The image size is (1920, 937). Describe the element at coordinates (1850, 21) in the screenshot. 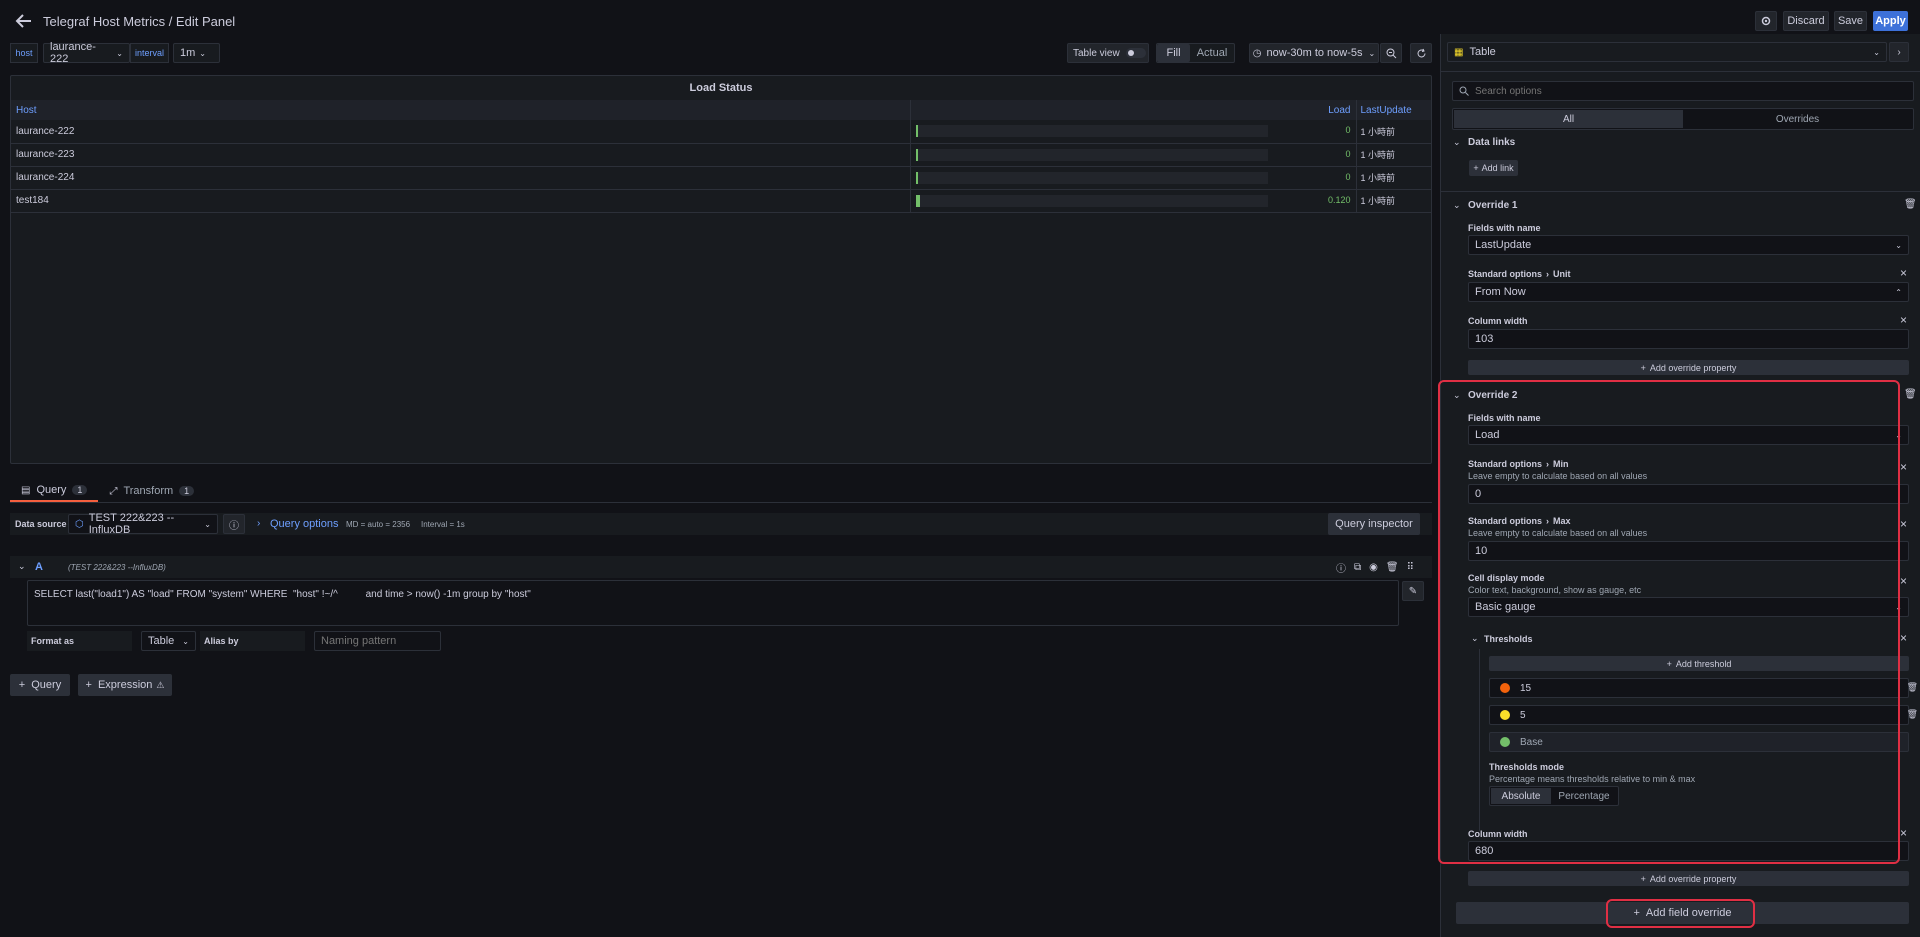

I see `save-button: Save` at that location.